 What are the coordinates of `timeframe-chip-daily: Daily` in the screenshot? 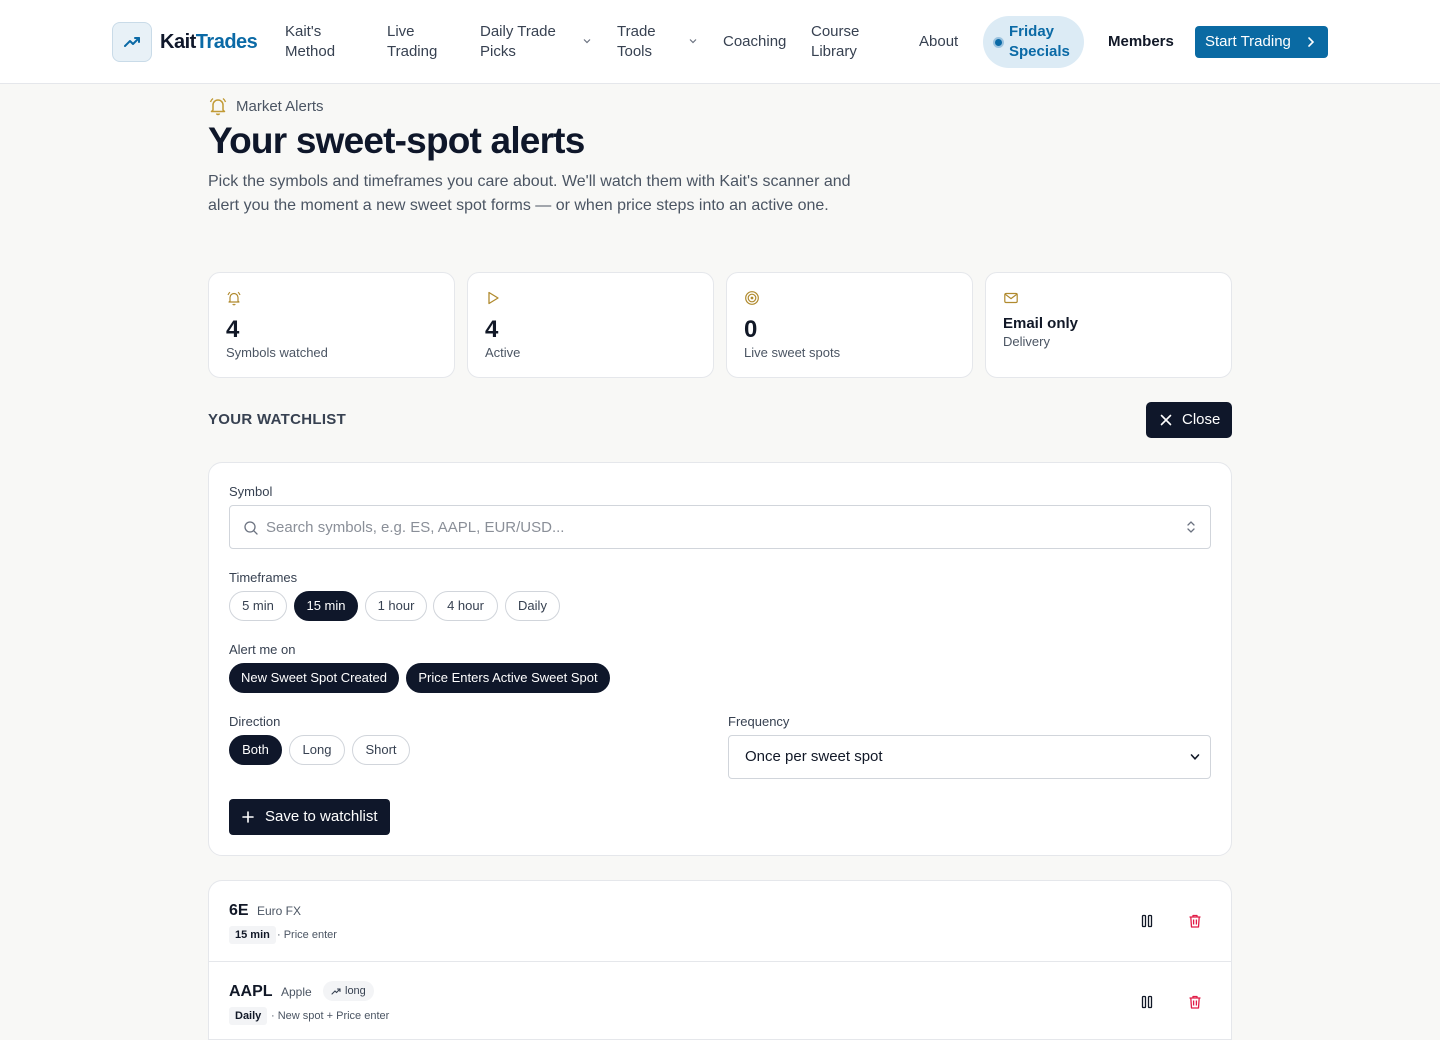 It's located at (532, 606).